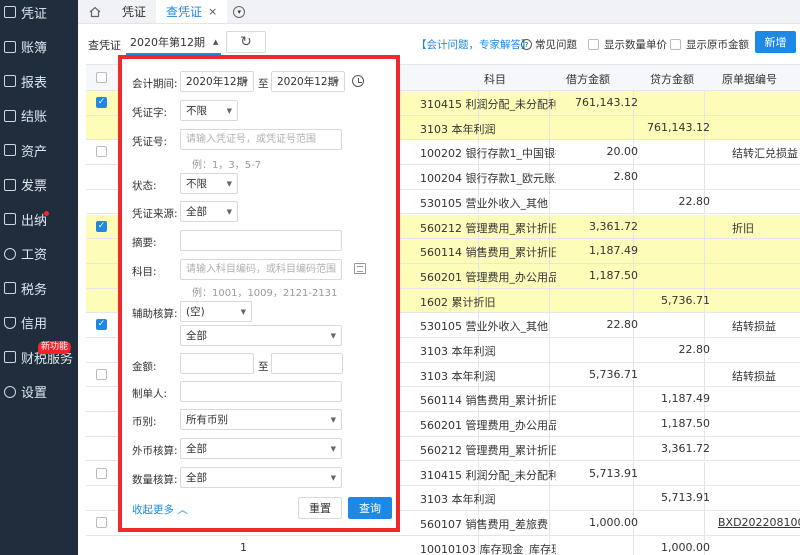  I want to click on period-from-select: 2020年12期 ▼, so click(217, 81).